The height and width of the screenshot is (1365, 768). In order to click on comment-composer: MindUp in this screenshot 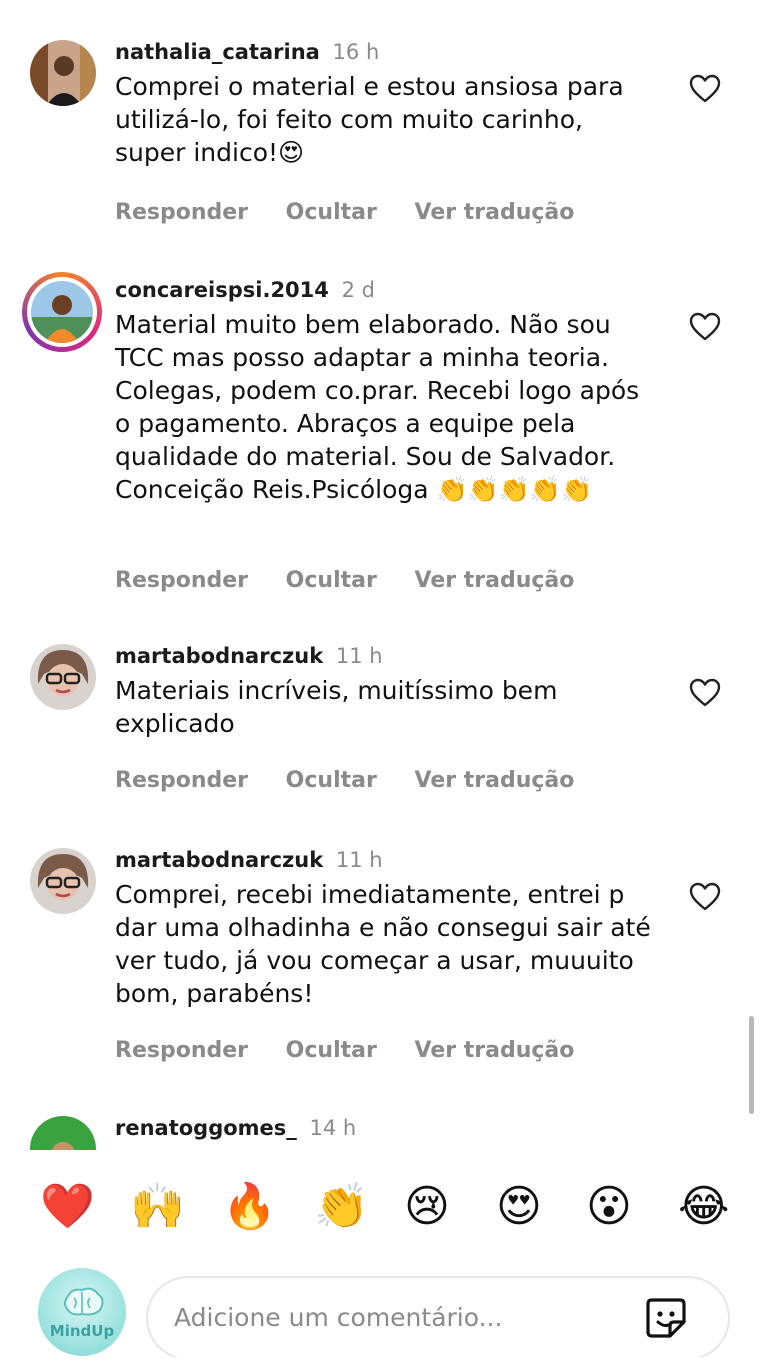, I will do `click(384, 1312)`.